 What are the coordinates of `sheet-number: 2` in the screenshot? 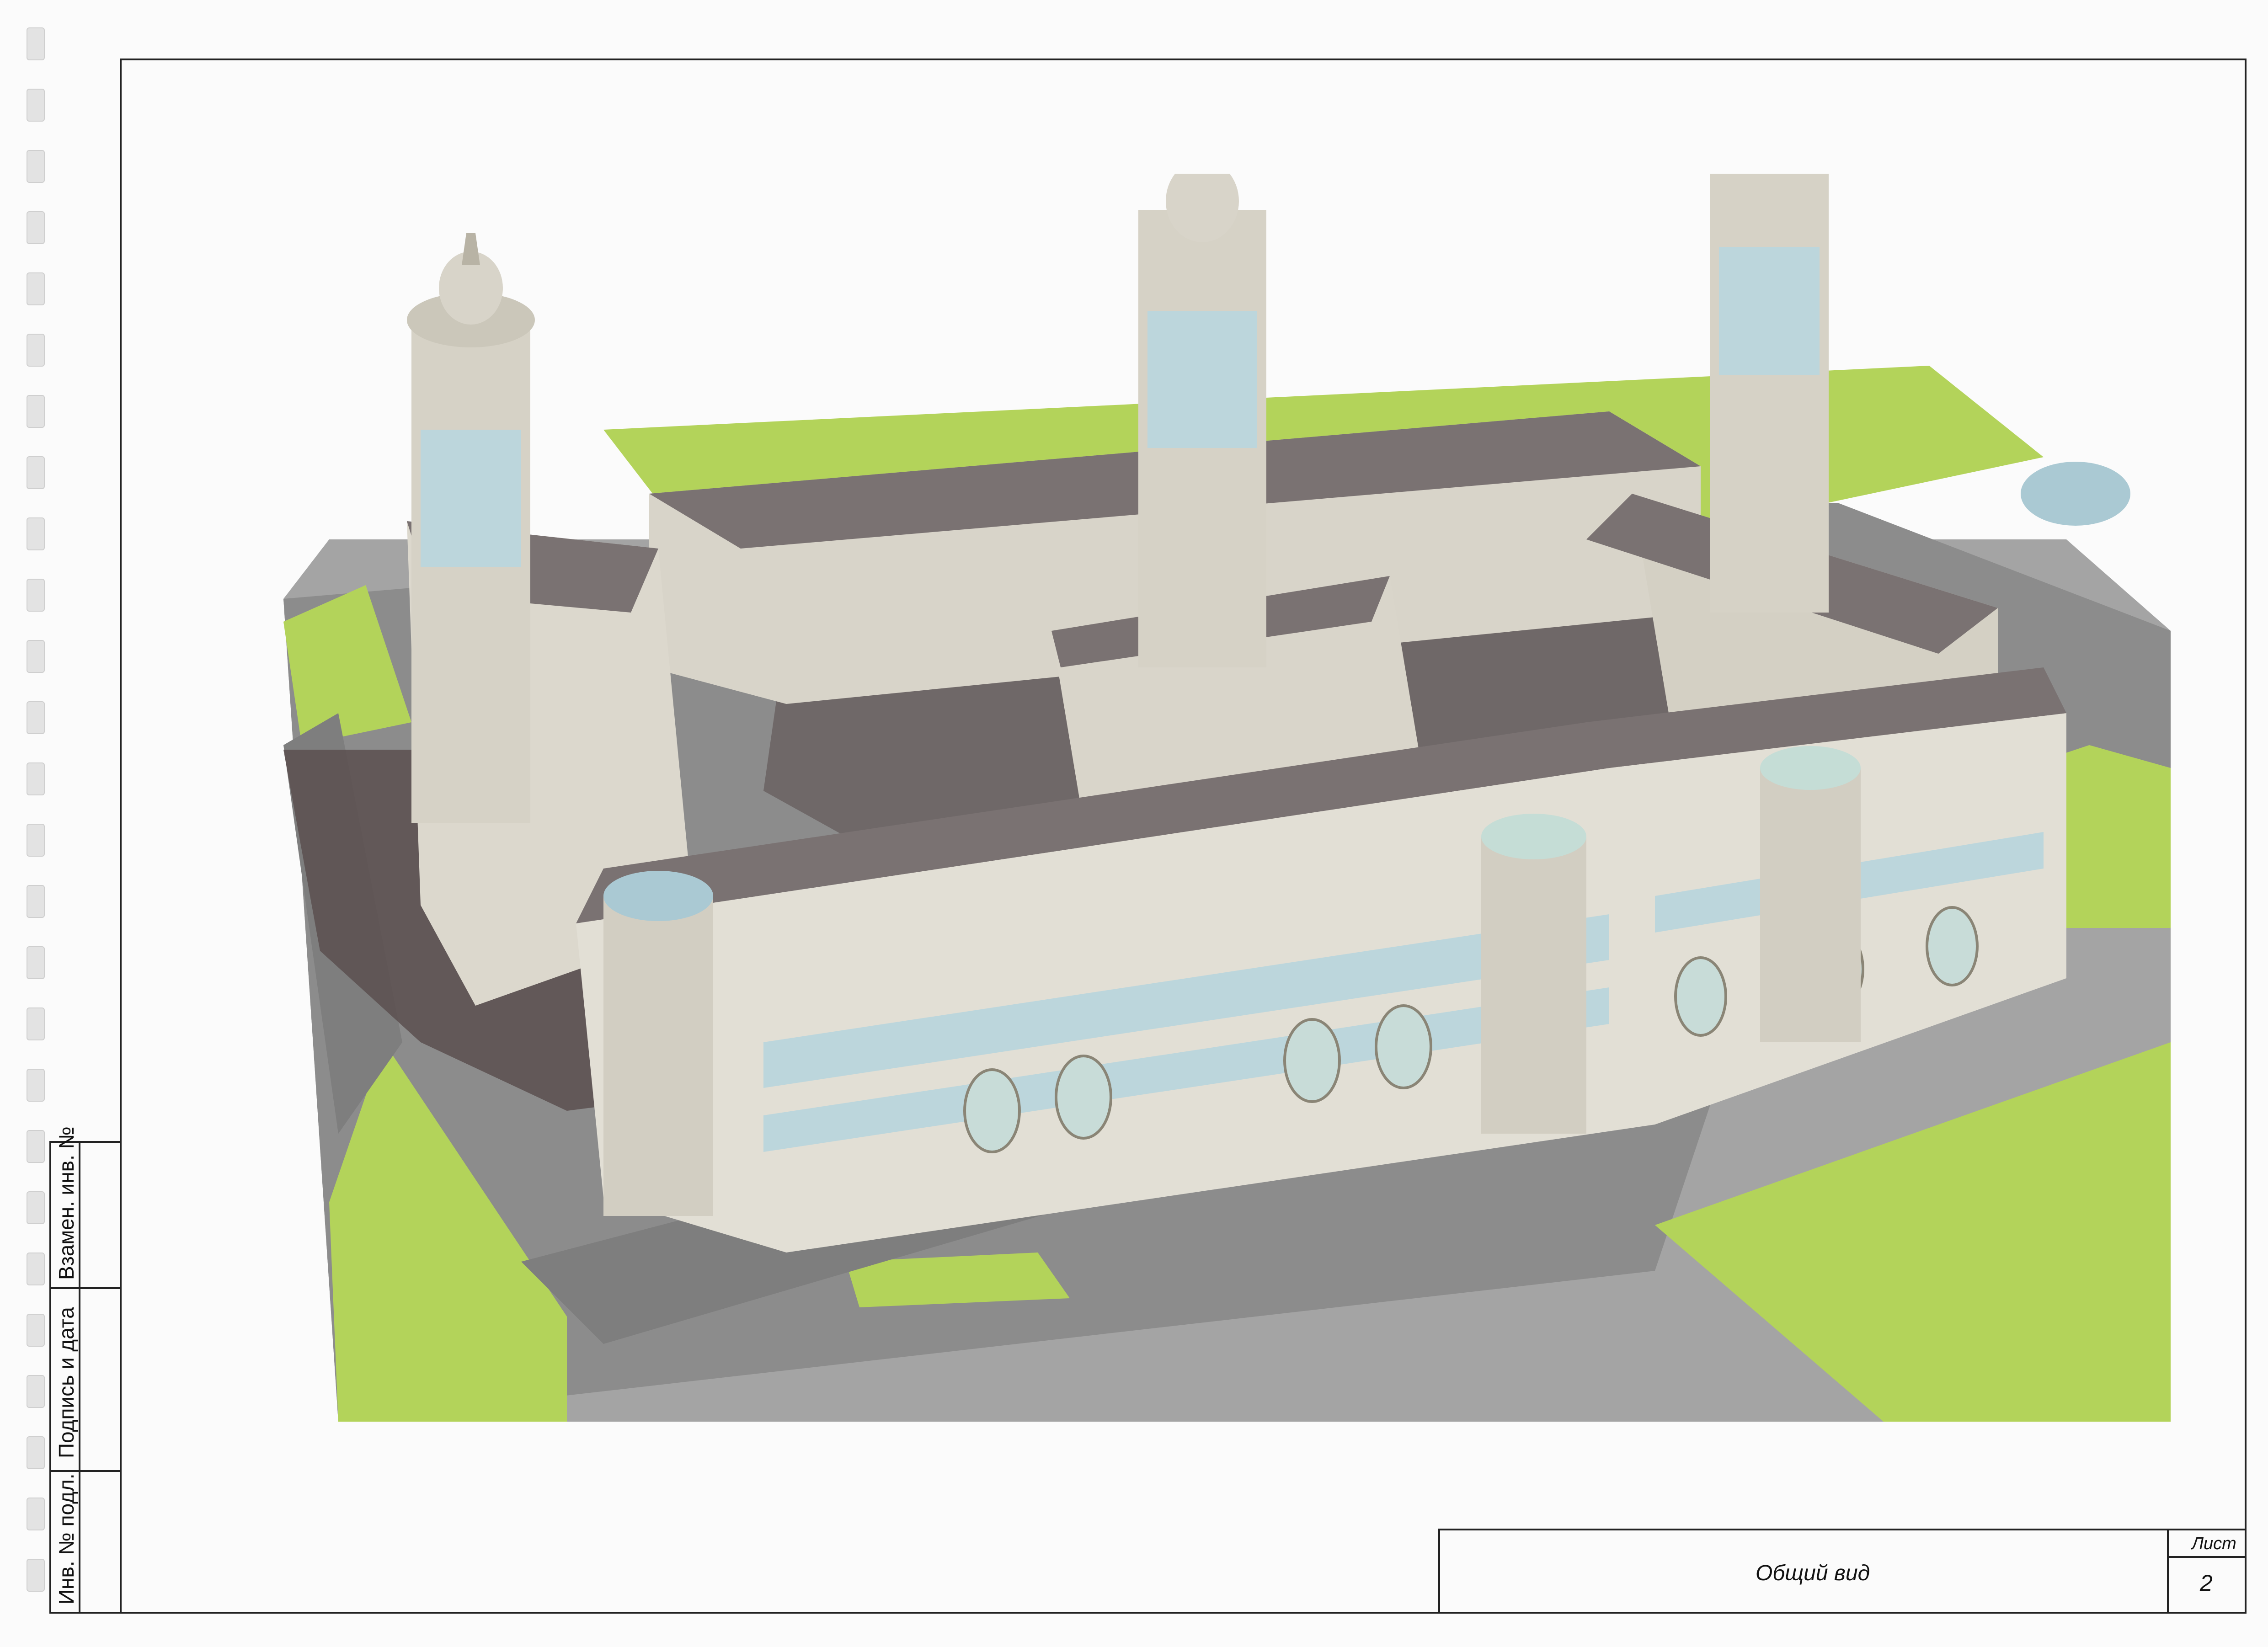 It's located at (2206, 1583).